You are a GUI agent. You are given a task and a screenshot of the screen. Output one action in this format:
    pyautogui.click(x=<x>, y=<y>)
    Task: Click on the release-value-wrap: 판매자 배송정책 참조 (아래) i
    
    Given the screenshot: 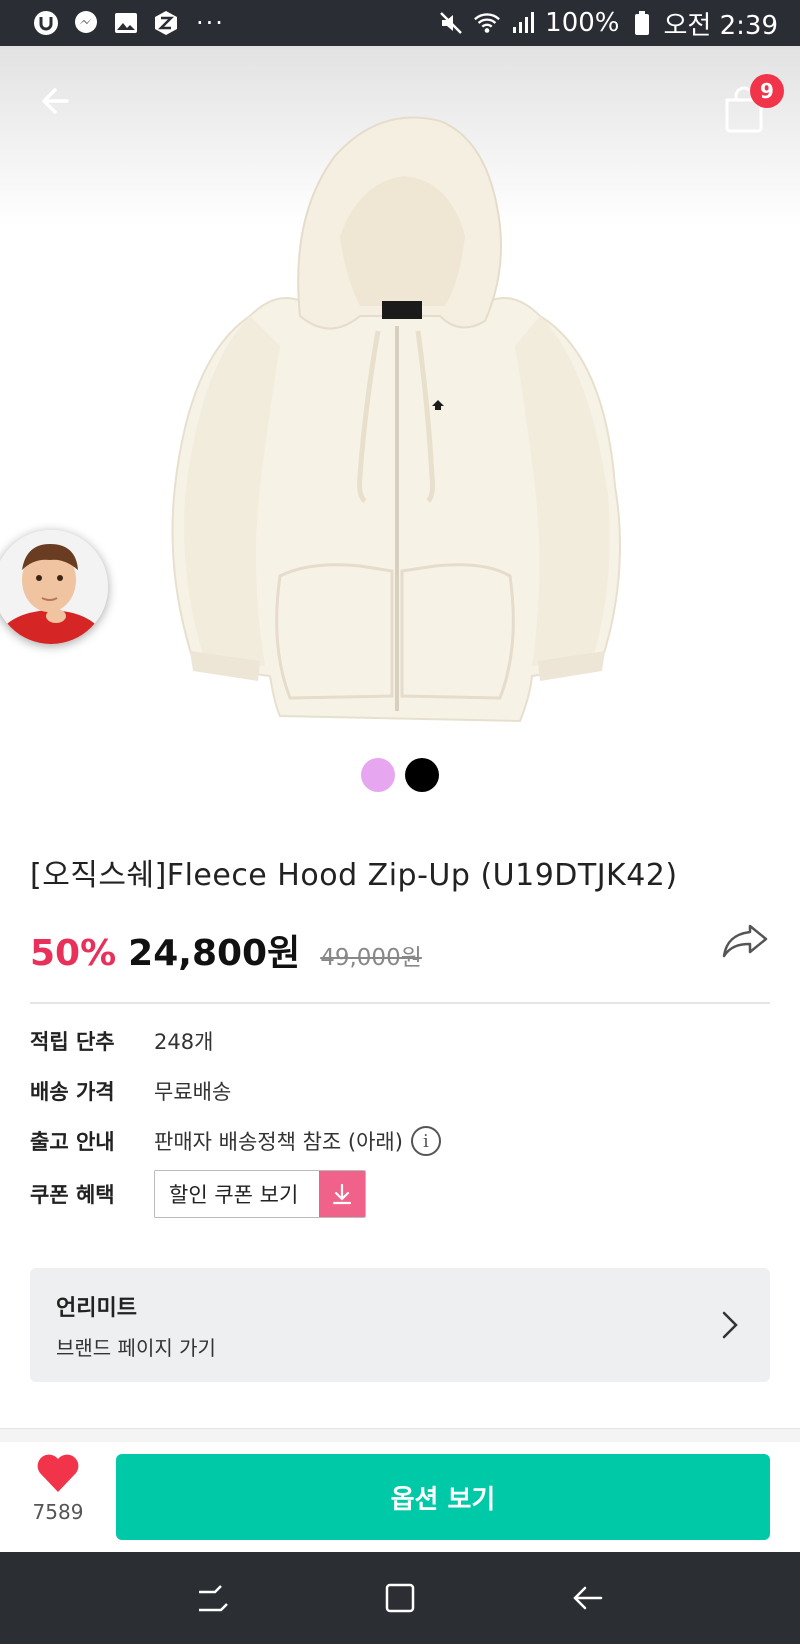 What is the action you would take?
    pyautogui.click(x=297, y=1141)
    